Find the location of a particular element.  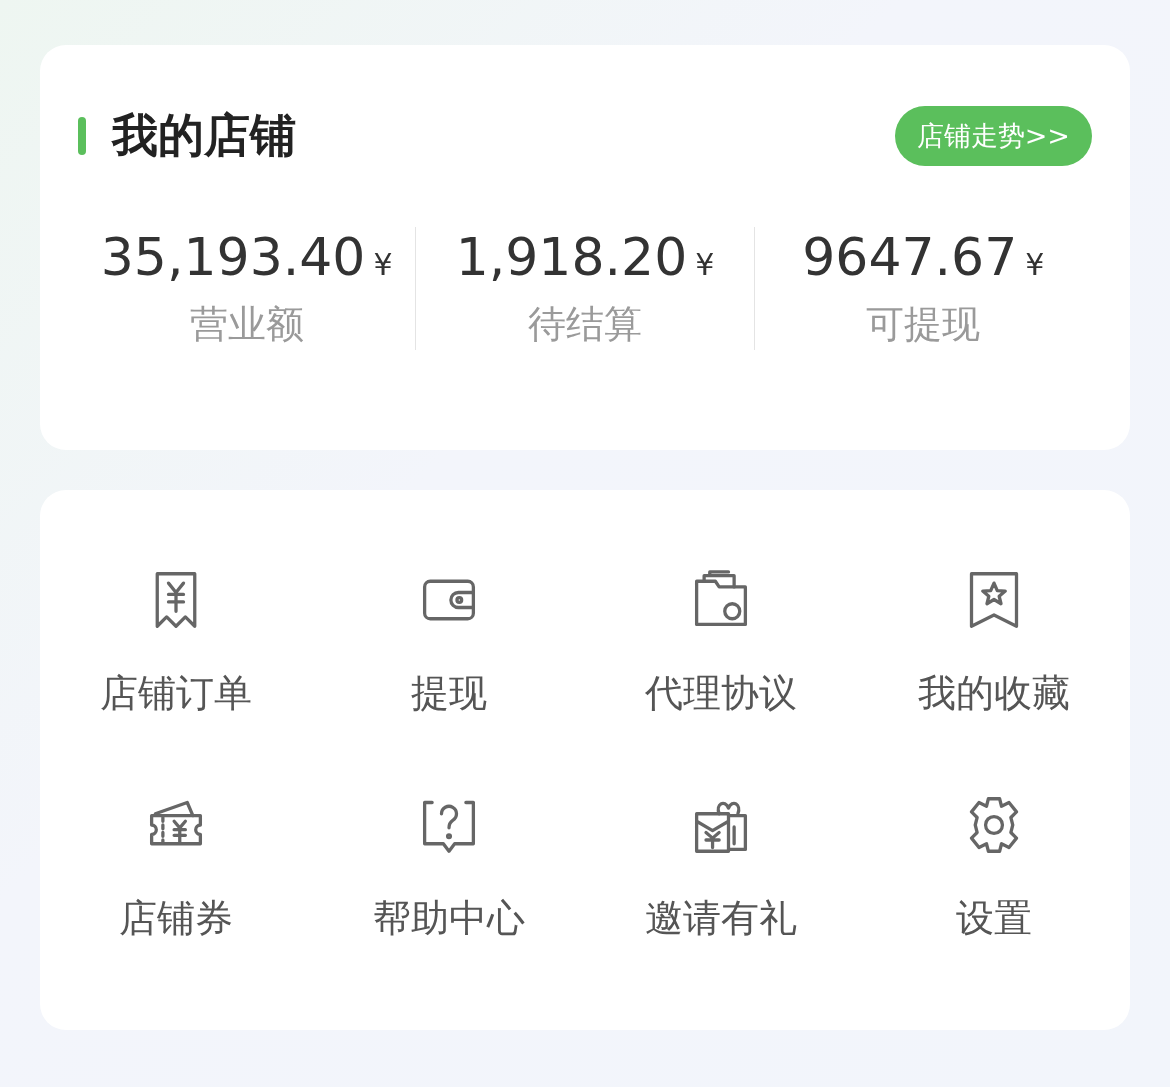

menu-item-label: 邀请有礼 is located at coordinates (721, 918).